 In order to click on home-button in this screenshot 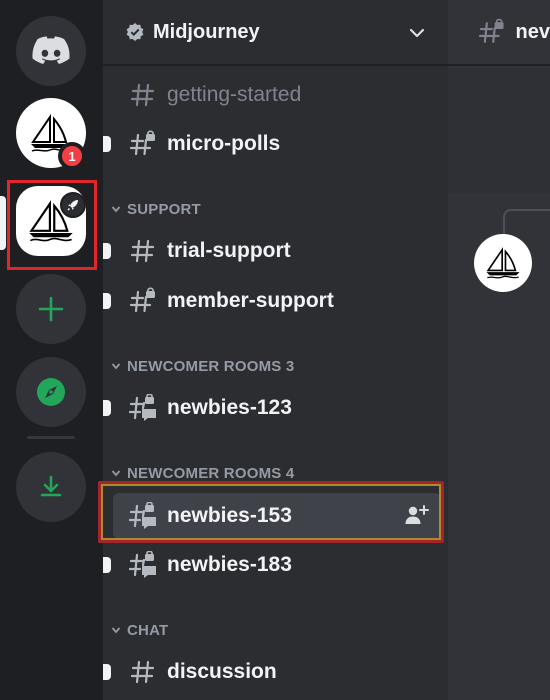, I will do `click(51, 51)`.